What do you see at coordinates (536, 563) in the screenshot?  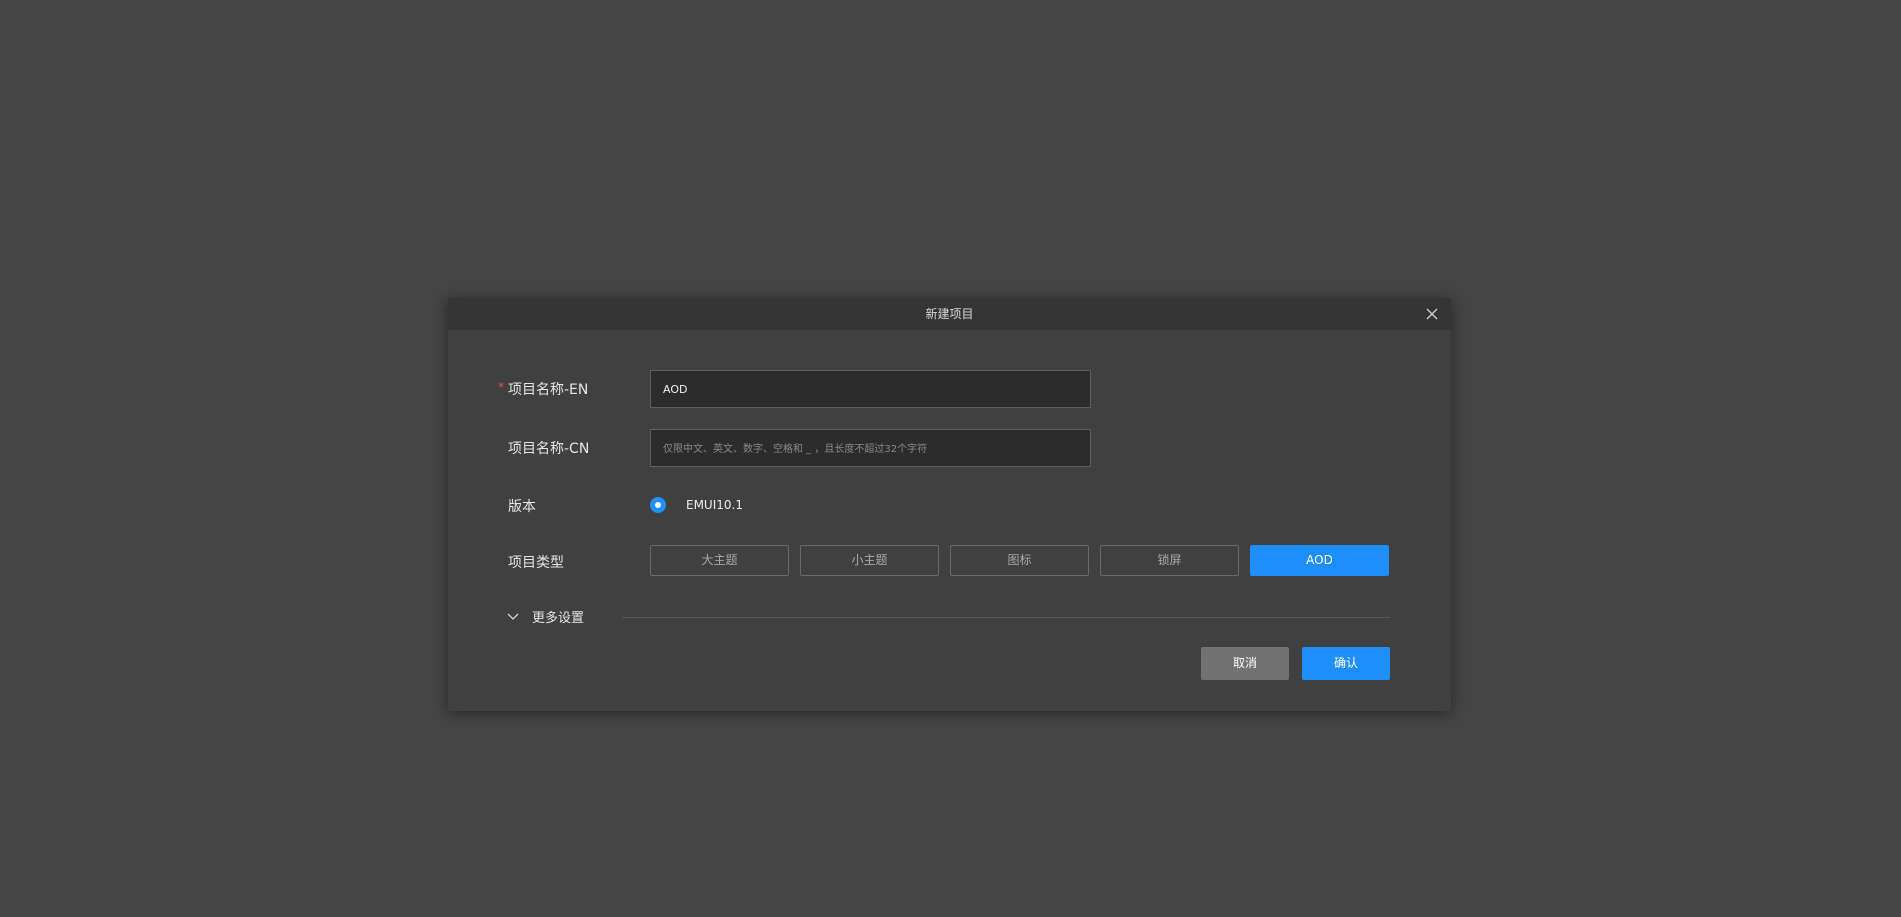 I see `project-type-label: 项目类型` at bounding box center [536, 563].